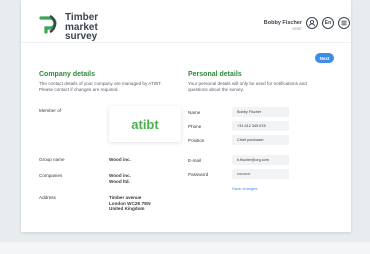 The height and width of the screenshot is (254, 370). I want to click on header-divider, so click(186, 42).